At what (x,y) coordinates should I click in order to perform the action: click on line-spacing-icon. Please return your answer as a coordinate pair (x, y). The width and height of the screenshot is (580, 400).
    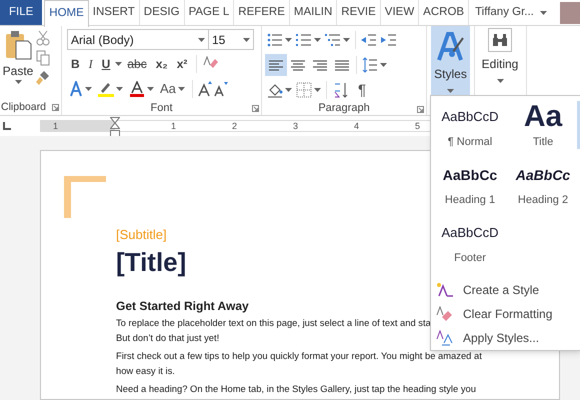
    Looking at the image, I should click on (370, 65).